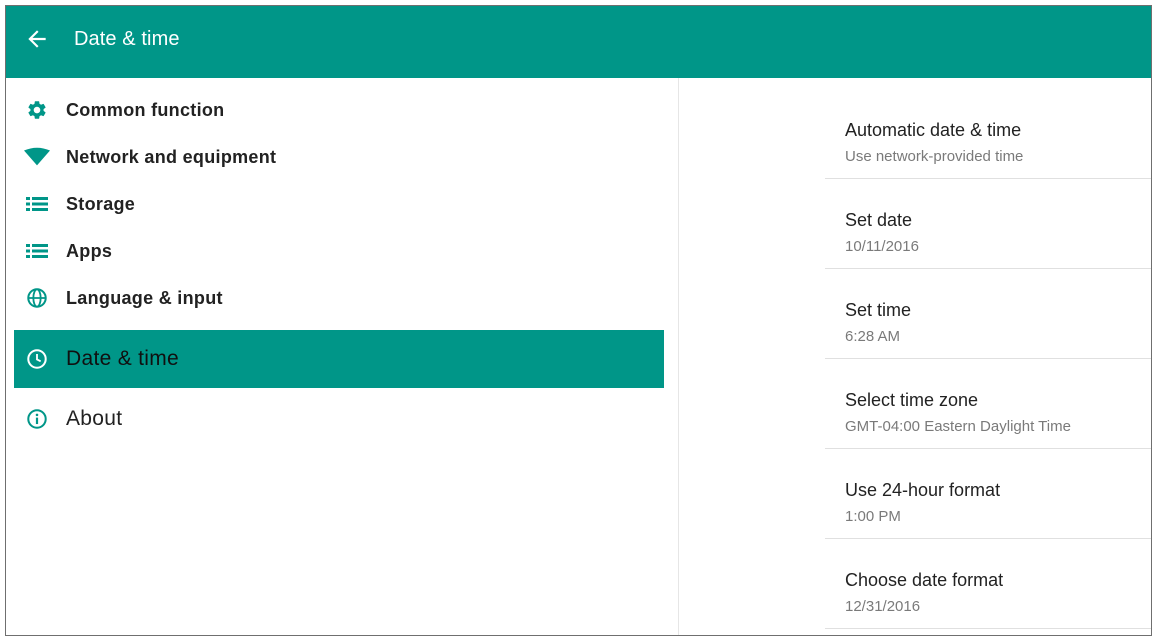  What do you see at coordinates (578, 42) in the screenshot?
I see `app-bar: Date & time` at bounding box center [578, 42].